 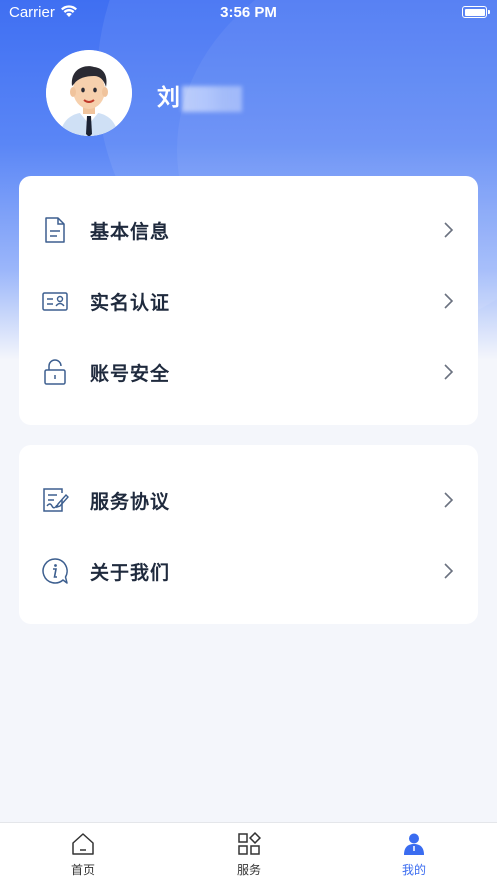 What do you see at coordinates (248, 500) in the screenshot?
I see `menu-item-service-agreement: 服务协议` at bounding box center [248, 500].